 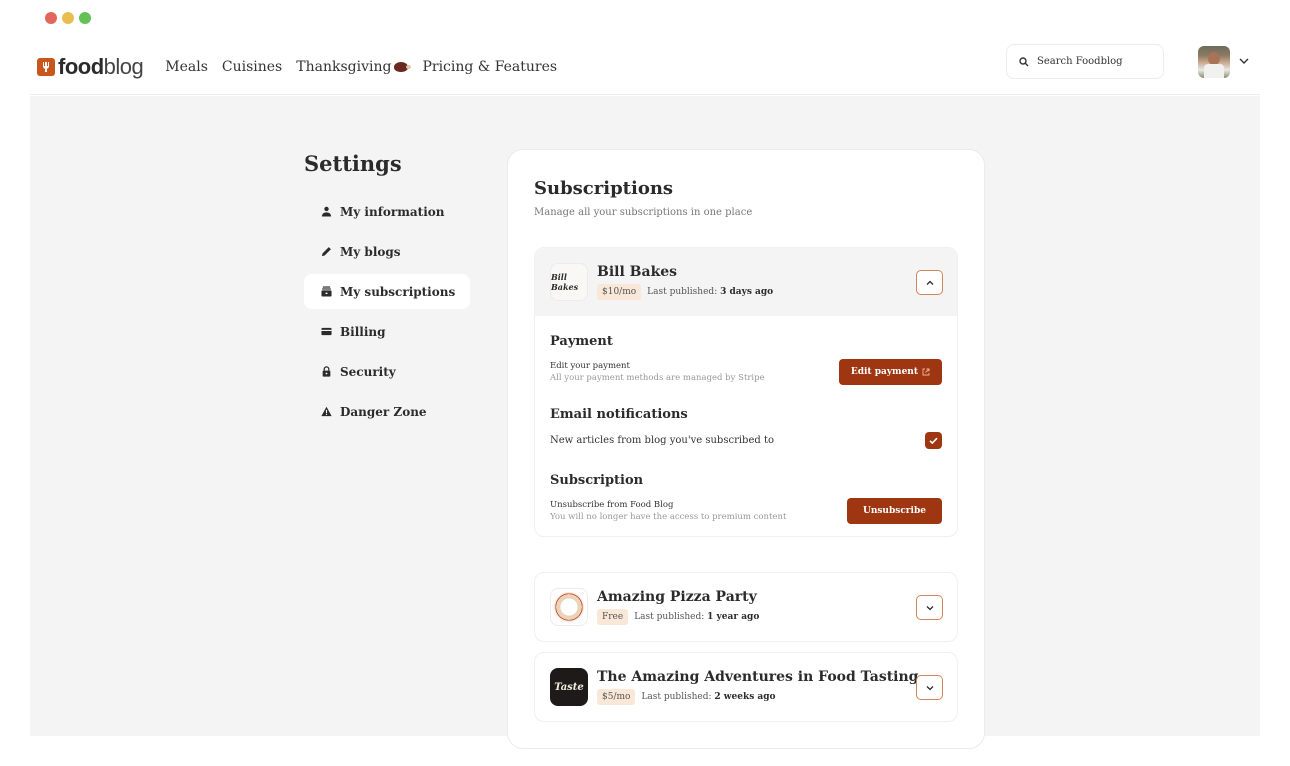 I want to click on subscriptions-title: Subscriptions, so click(x=604, y=188).